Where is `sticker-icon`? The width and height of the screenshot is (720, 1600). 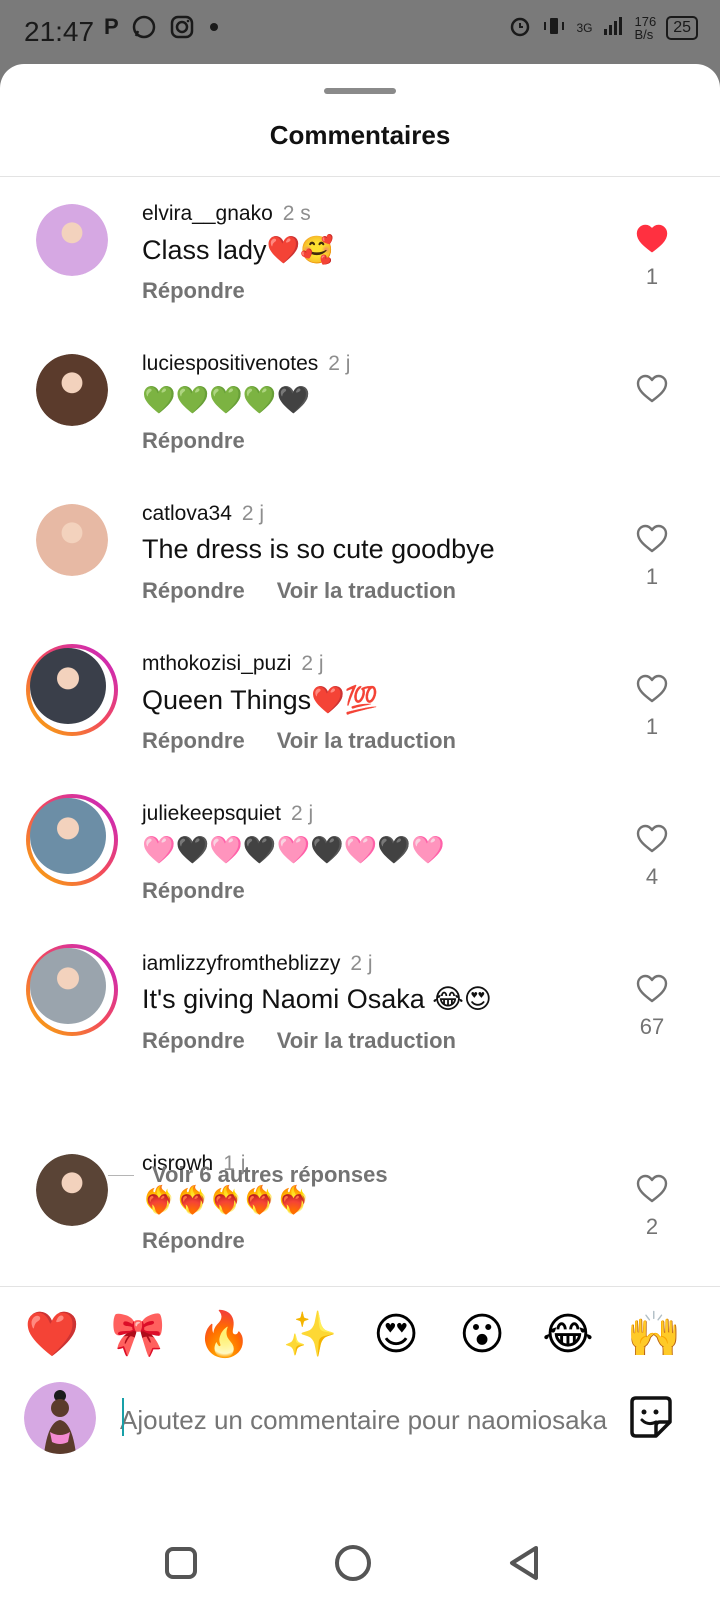
sticker-icon is located at coordinates (651, 1417).